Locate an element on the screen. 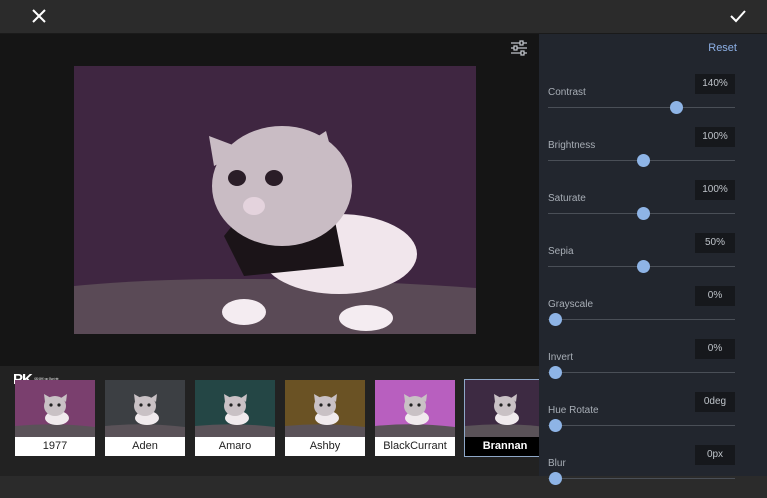 This screenshot has height=498, width=767. filter-item: Brannan is located at coordinates (505, 418).